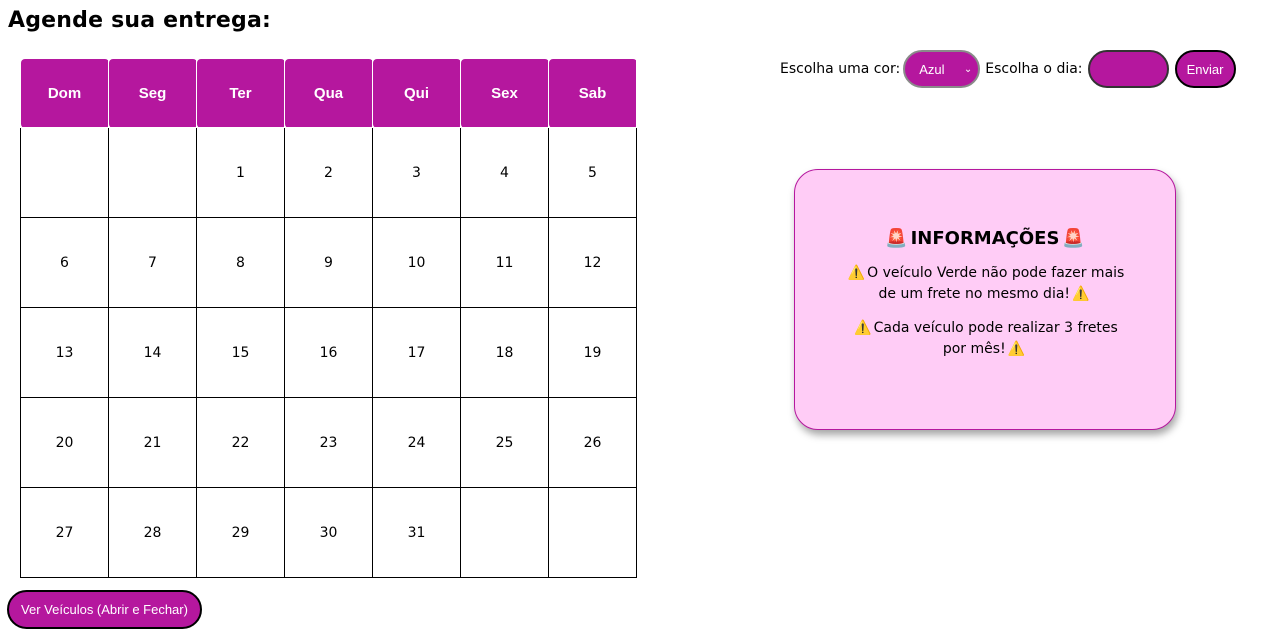 This screenshot has height=639, width=1280. What do you see at coordinates (240, 93) in the screenshot?
I see `weekday-header: Ter` at bounding box center [240, 93].